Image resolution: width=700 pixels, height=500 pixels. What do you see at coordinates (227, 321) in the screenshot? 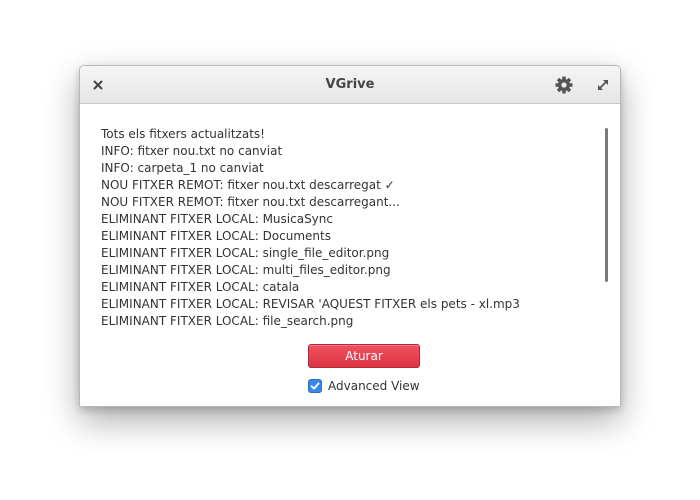
I see `log-line: ELIMINANT FITXER LOCAL: file_search.png` at bounding box center [227, 321].